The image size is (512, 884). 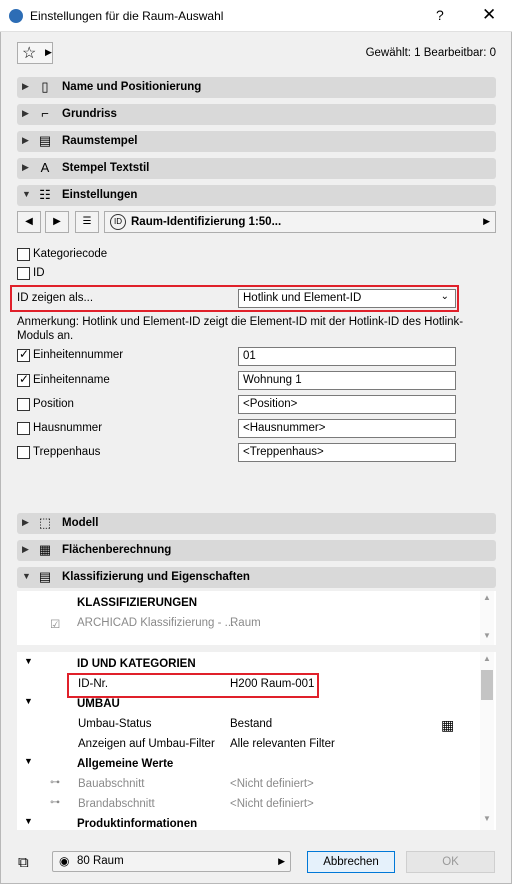 I want to click on umbau-status-label: Umbau-Status, so click(x=115, y=724).